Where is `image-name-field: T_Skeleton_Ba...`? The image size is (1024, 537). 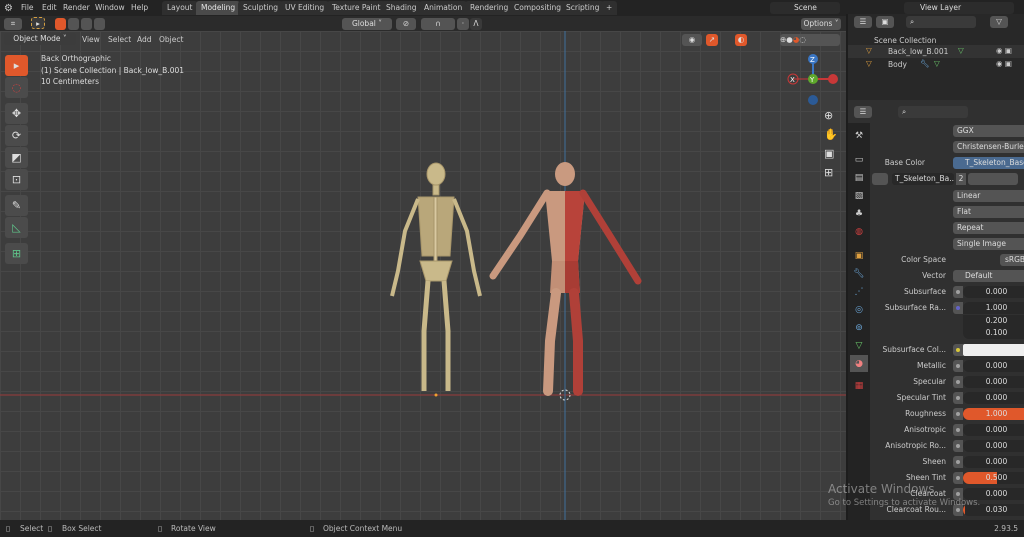
image-name-field: T_Skeleton_Ba... is located at coordinates (923, 179).